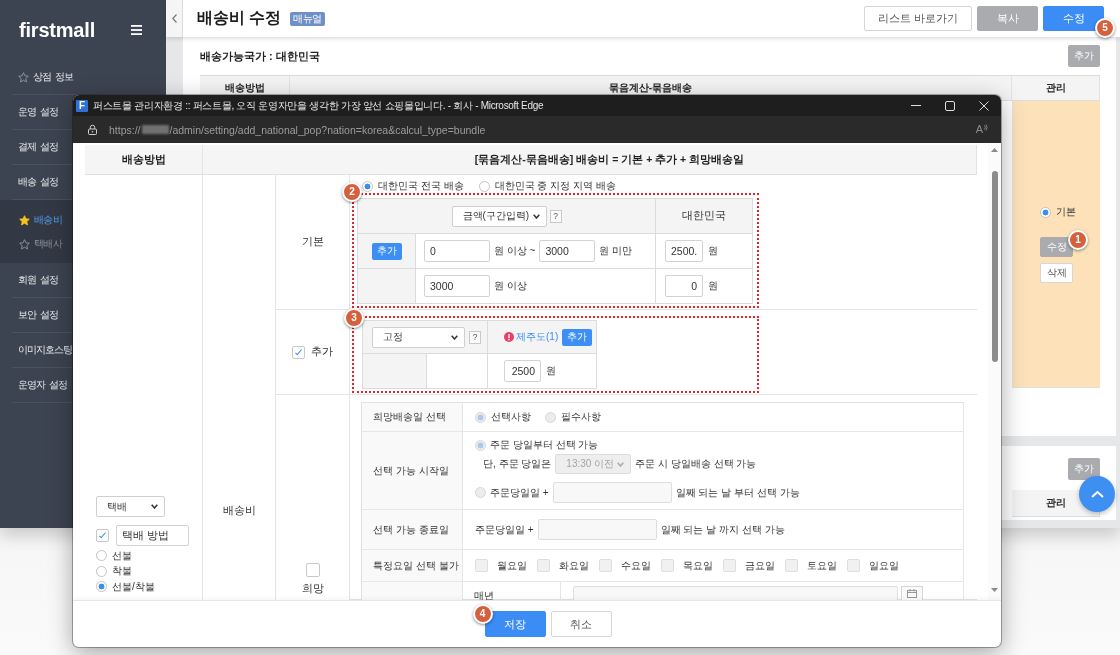 The width and height of the screenshot is (1120, 655). Describe the element at coordinates (38, 112) in the screenshot. I see `sidebar-item: 운영 설정` at that location.